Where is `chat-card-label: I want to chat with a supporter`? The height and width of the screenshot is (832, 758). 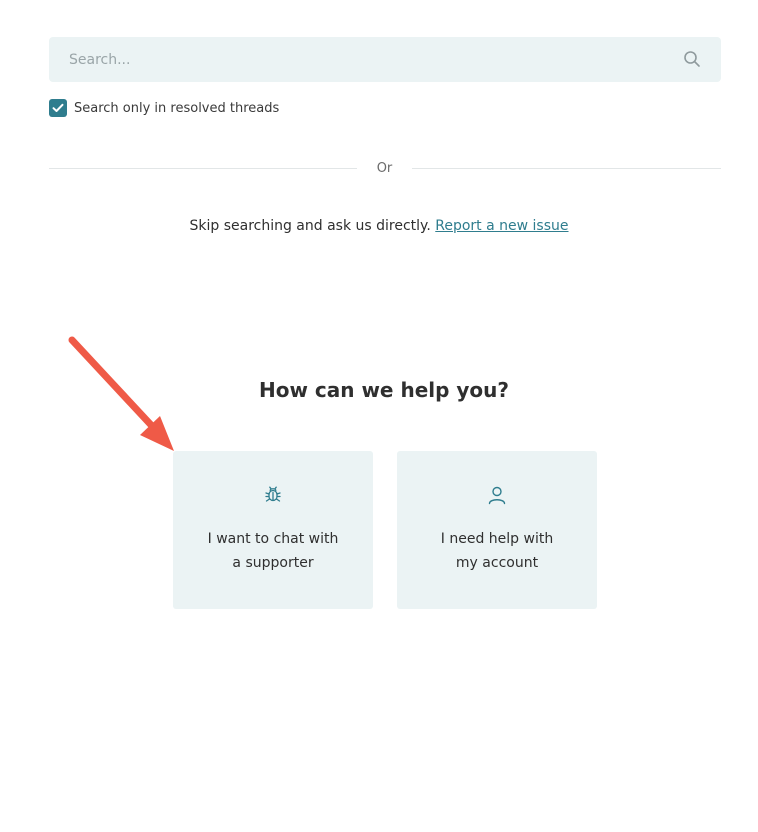 chat-card-label: I want to chat with a supporter is located at coordinates (273, 551).